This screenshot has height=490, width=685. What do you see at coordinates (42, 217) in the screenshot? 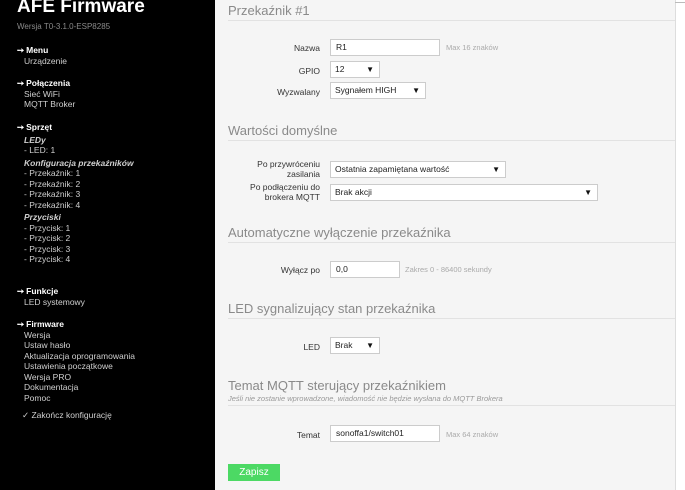
I see `sidebar-group-buttons: Przyciski` at bounding box center [42, 217].